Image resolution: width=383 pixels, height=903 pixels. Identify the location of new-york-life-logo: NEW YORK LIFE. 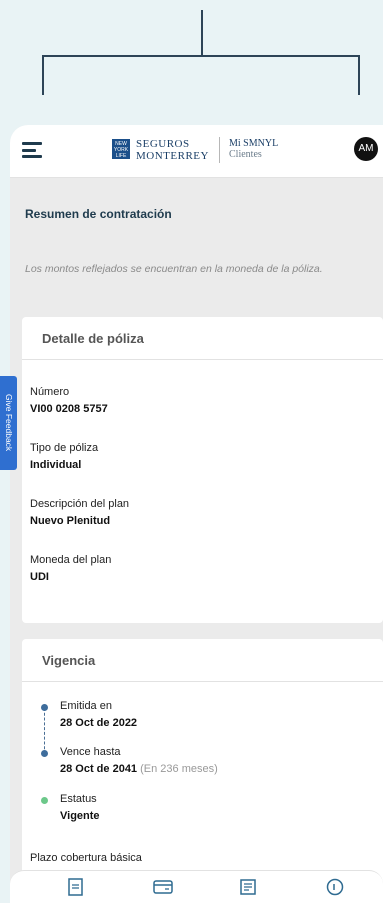
(121, 149).